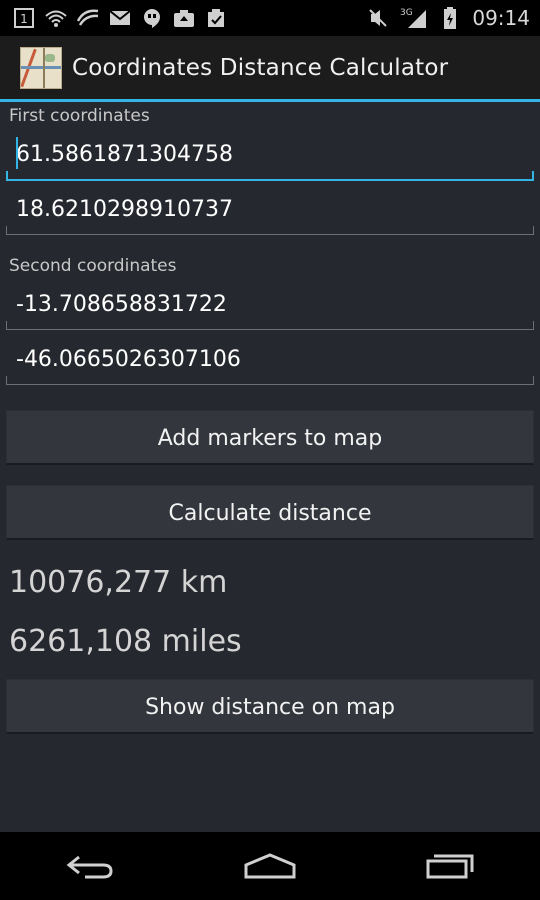 The image size is (540, 900). What do you see at coordinates (216, 18) in the screenshot?
I see `clipboard-check-icon` at bounding box center [216, 18].